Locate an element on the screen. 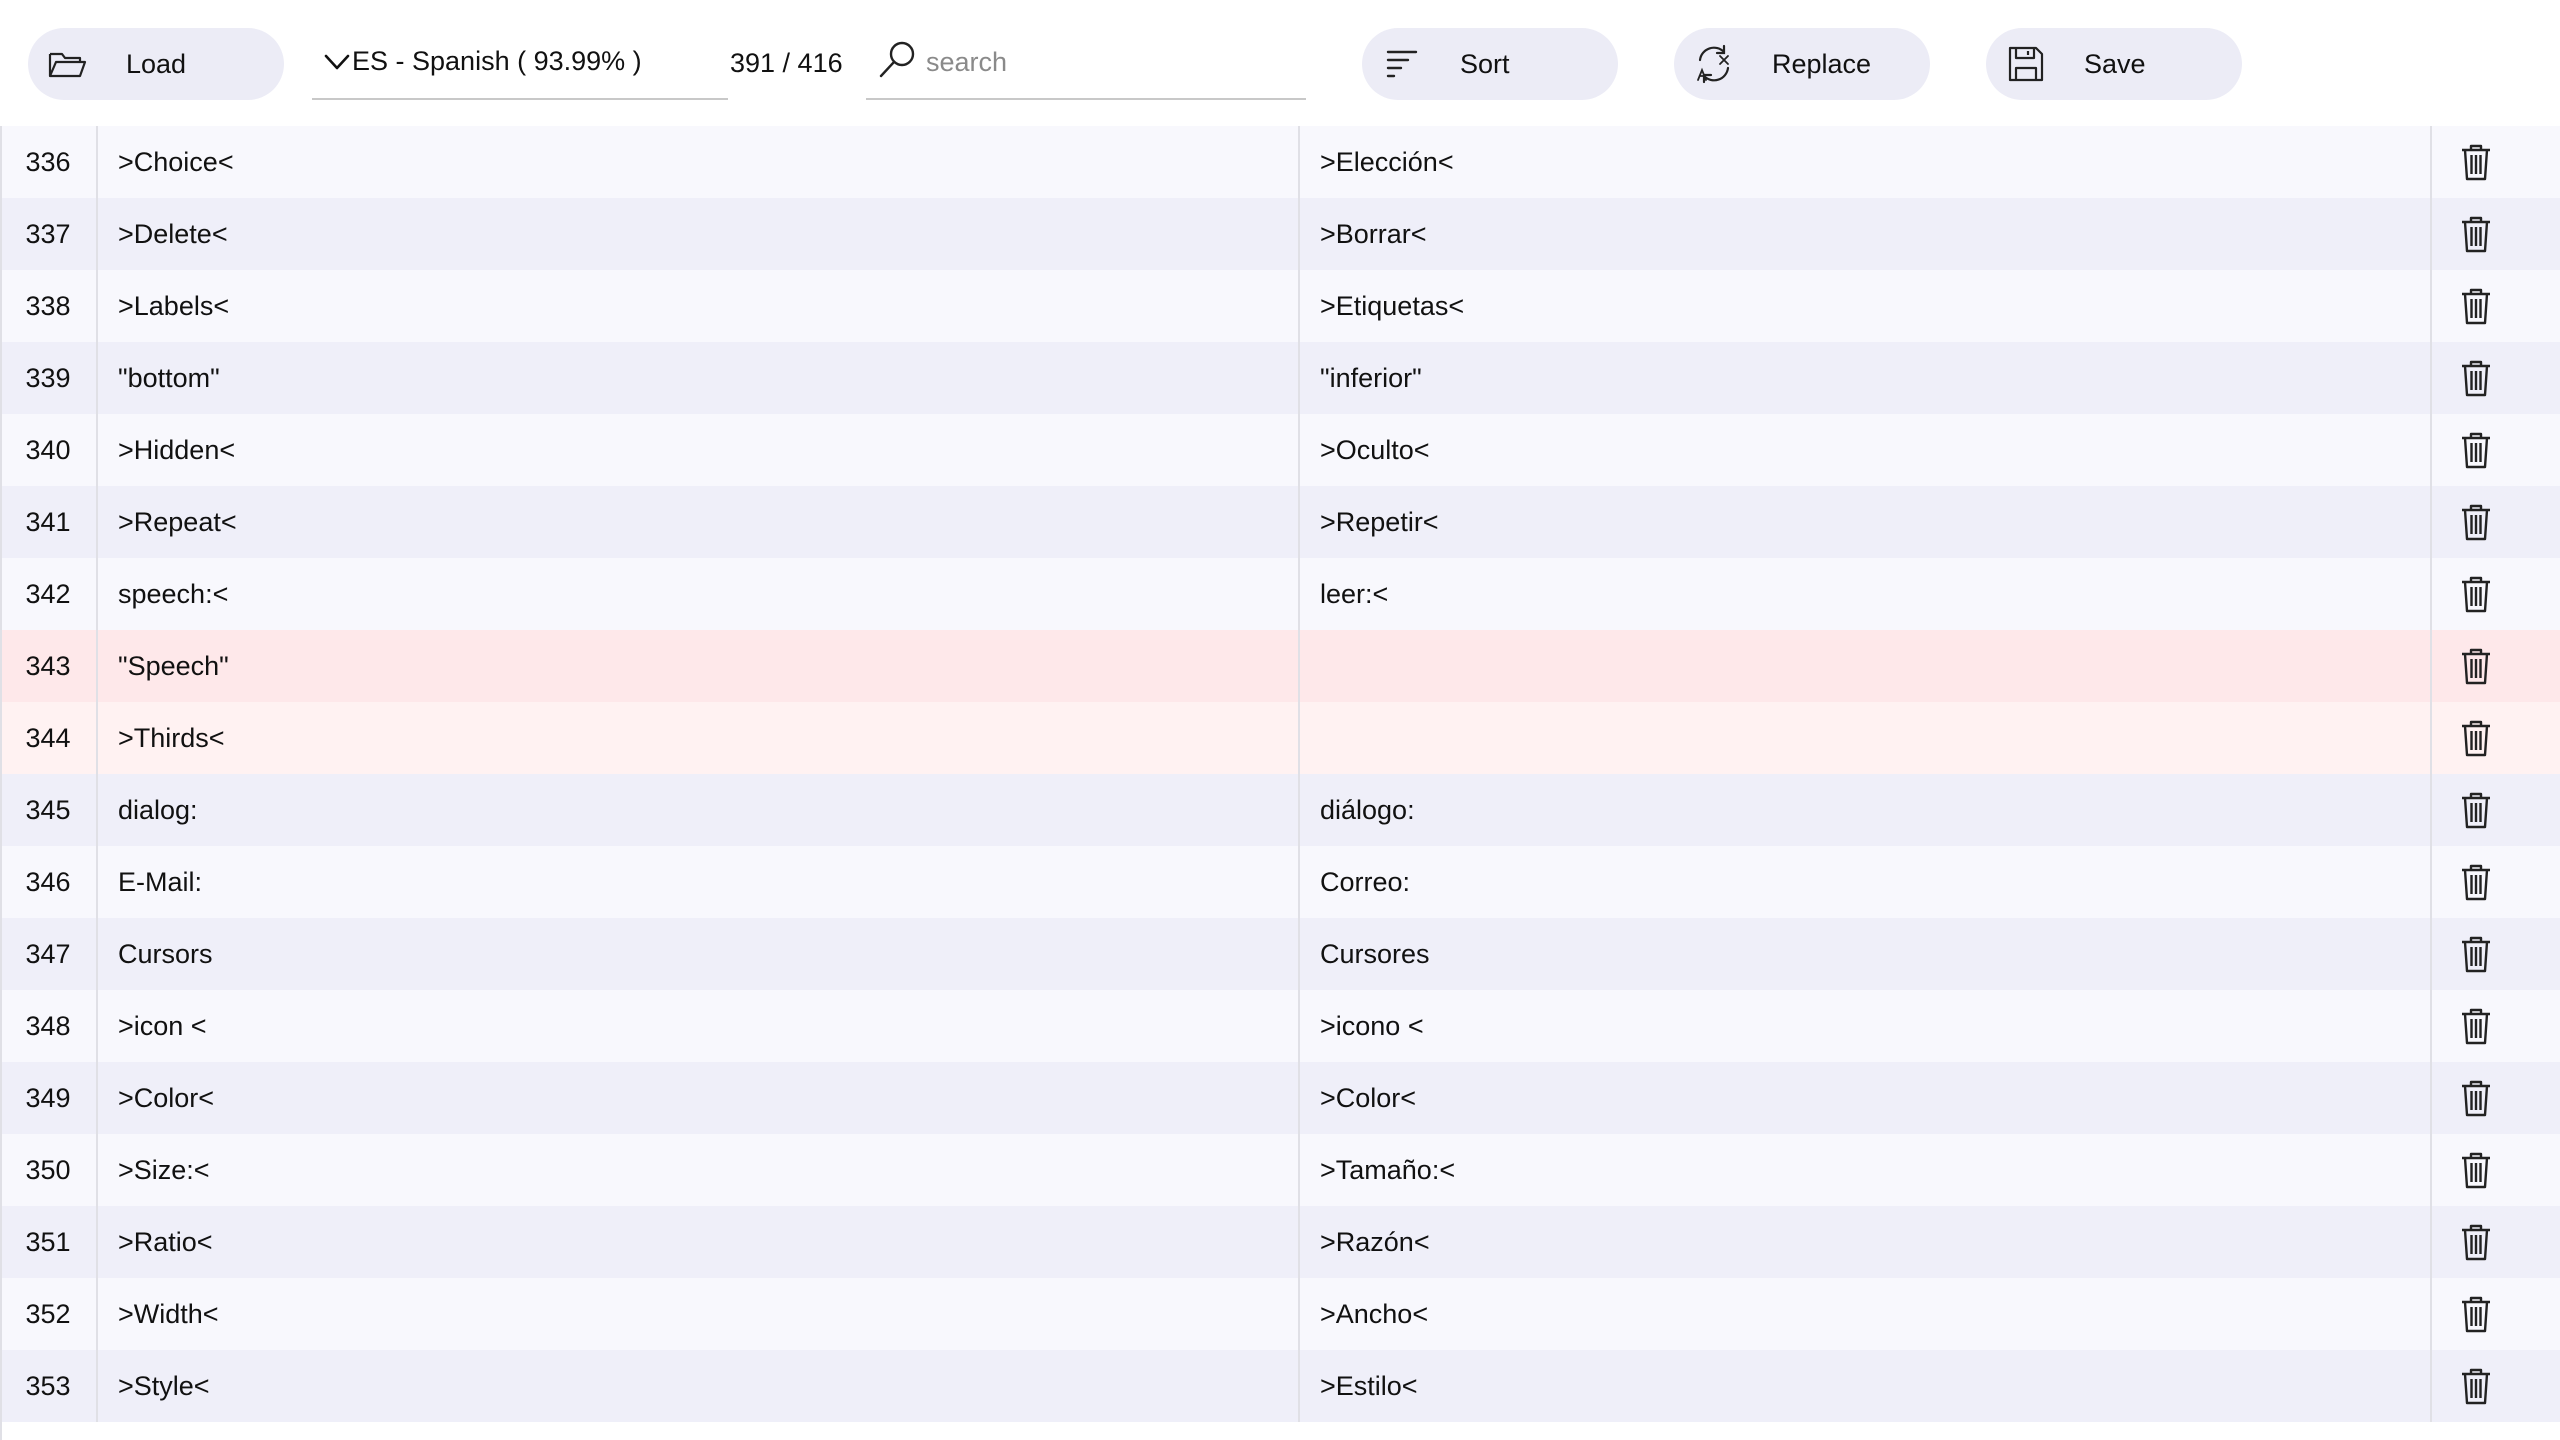  source-text-cell: >Size:< is located at coordinates (699, 1170).